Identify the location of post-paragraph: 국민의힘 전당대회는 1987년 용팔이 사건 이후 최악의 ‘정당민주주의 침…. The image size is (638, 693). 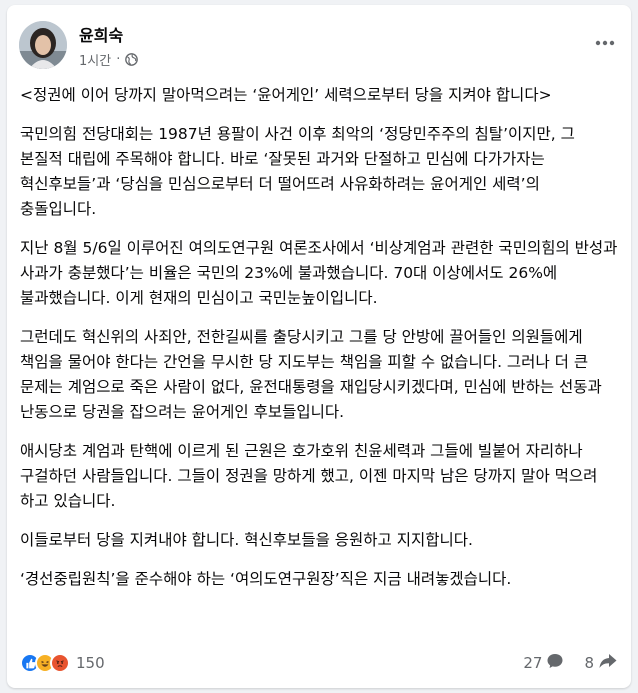
(297, 171).